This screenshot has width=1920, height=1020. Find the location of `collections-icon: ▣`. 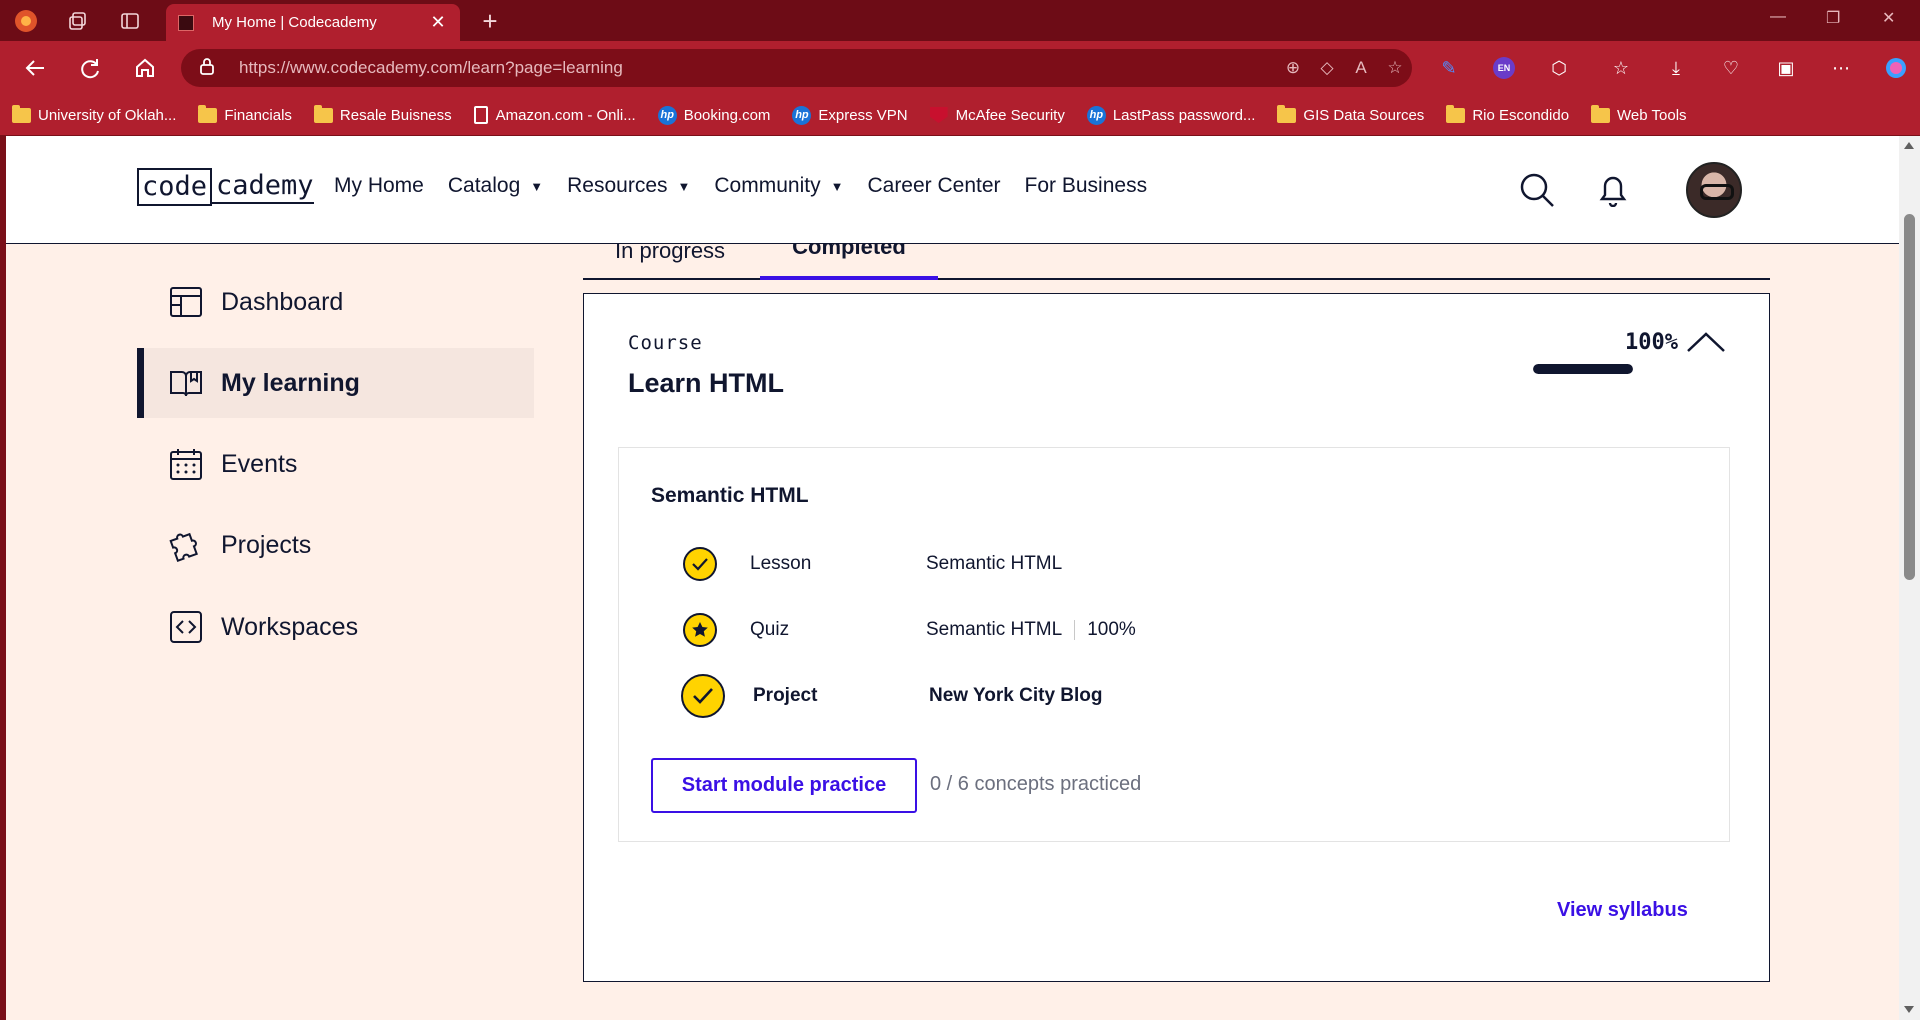

collections-icon: ▣ is located at coordinates (1786, 68).